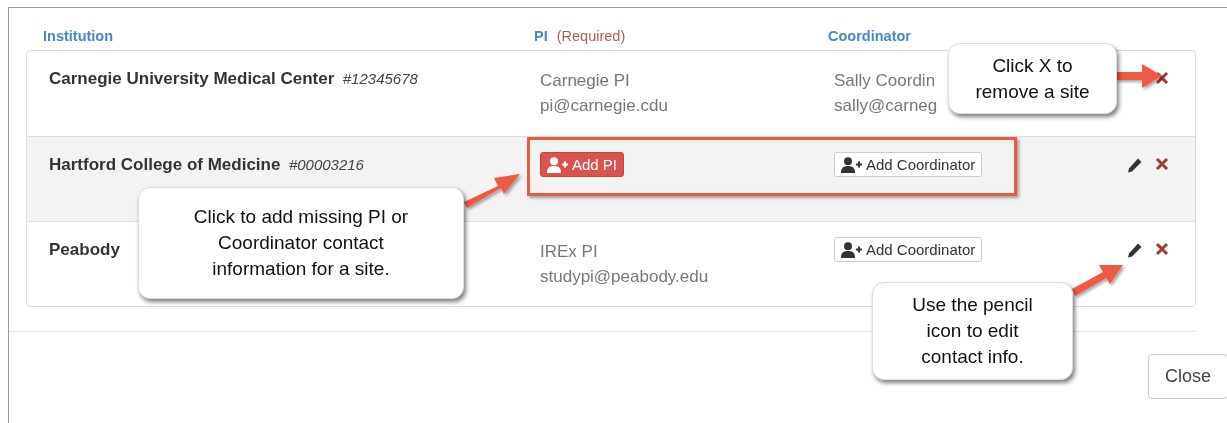  Describe the element at coordinates (604, 106) in the screenshot. I see `contact-email: pi@carnegie.cdu` at that location.